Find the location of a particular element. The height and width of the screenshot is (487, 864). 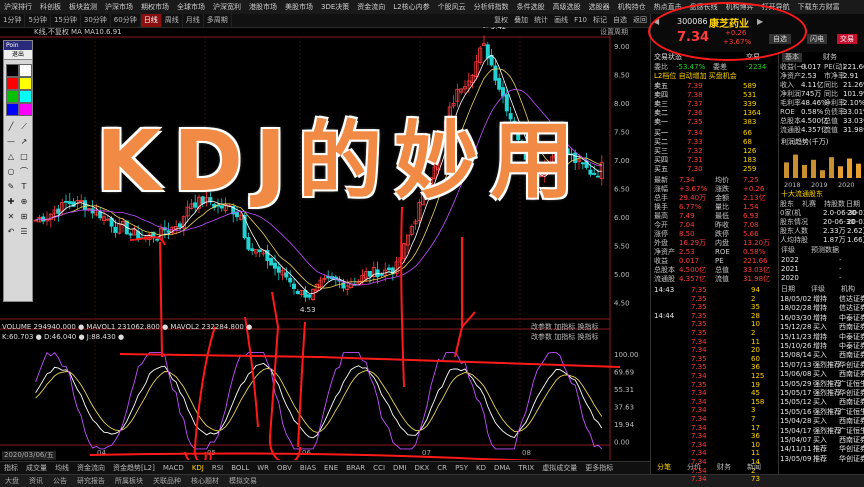

drawing-tool-icon: T is located at coordinates (24, 187).